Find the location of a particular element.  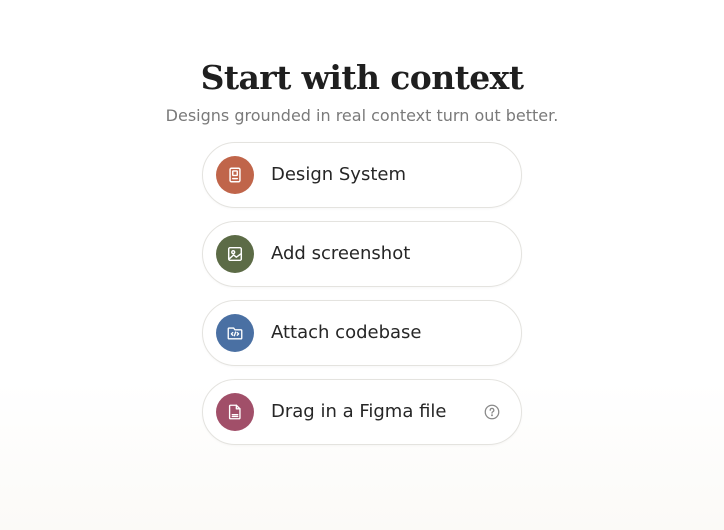

attach-codebase-label: Attach codebase is located at coordinates (346, 332).